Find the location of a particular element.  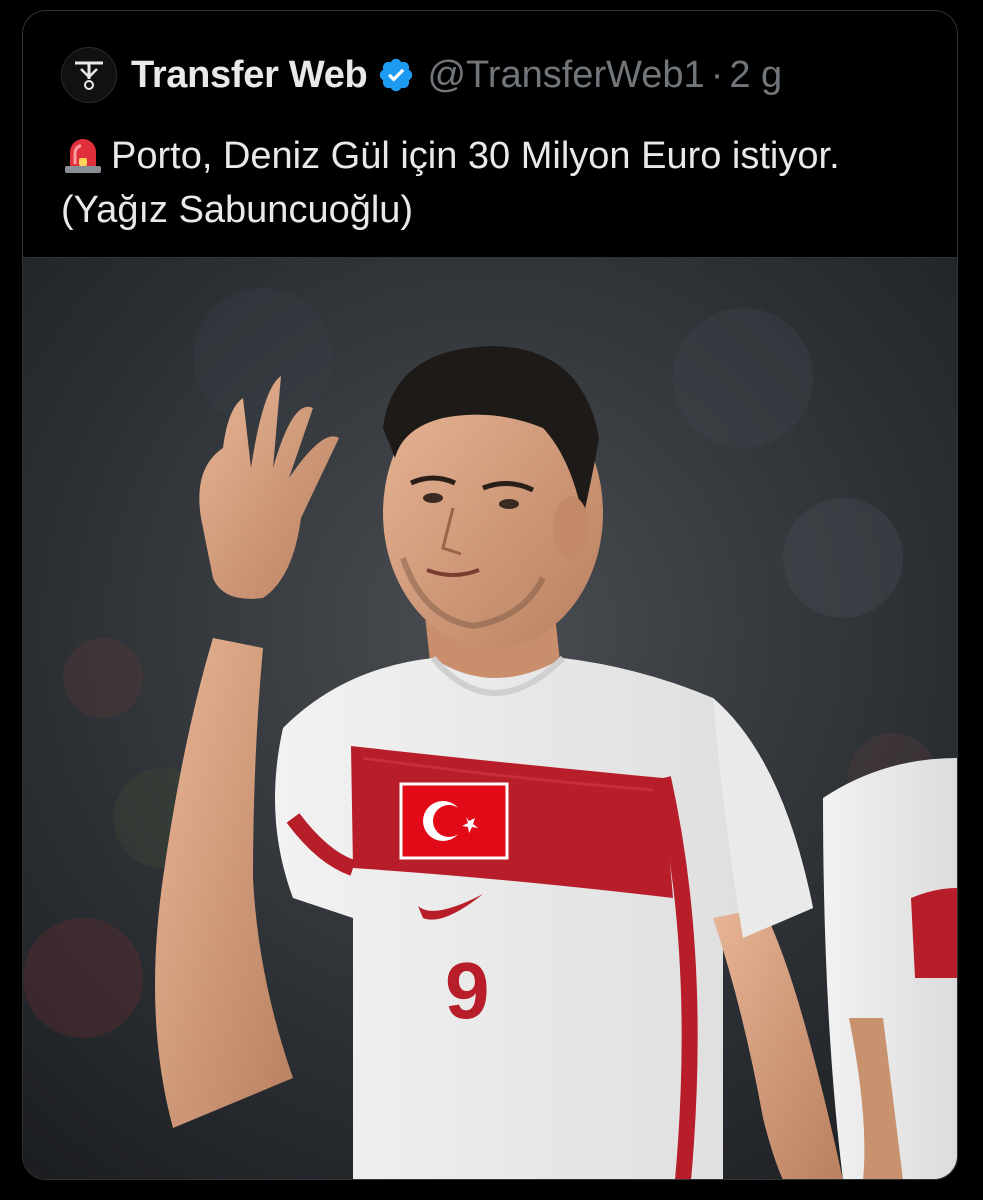

transfer-web-logo-icon is located at coordinates (89, 75).